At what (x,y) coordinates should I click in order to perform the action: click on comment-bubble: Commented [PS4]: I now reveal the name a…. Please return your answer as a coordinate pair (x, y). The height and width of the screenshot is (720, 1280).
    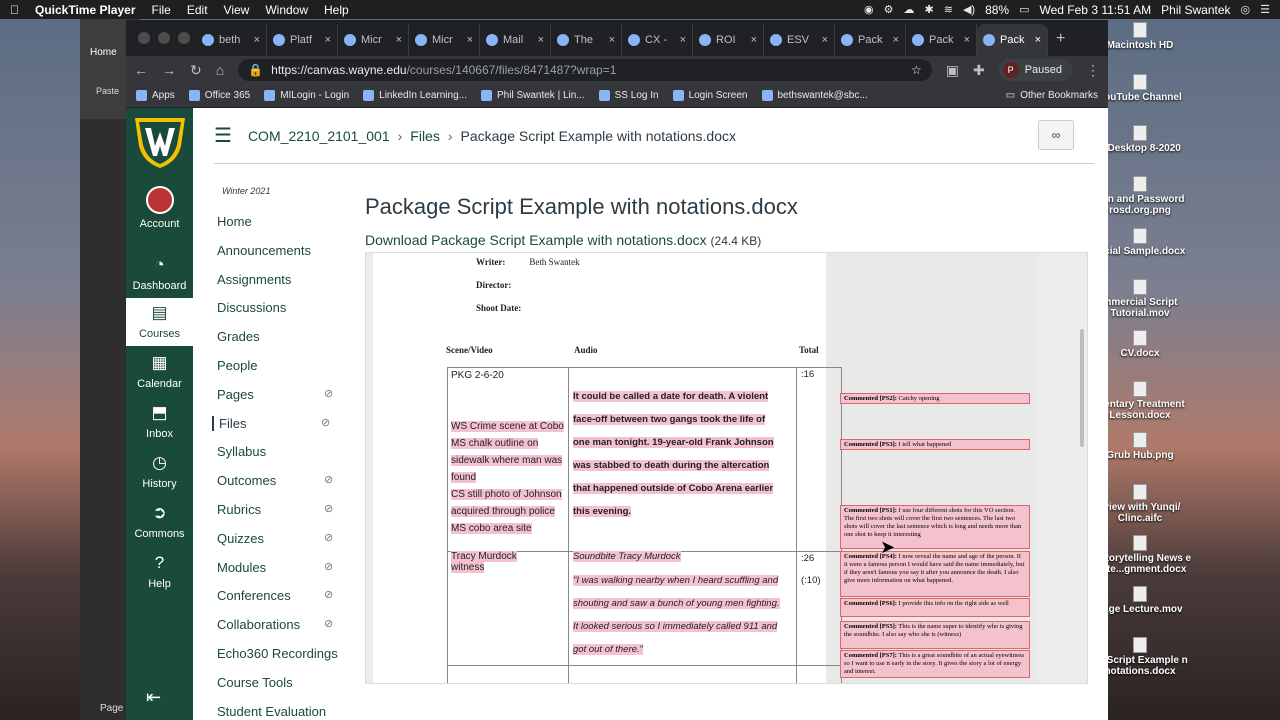
    Looking at the image, I should click on (935, 574).